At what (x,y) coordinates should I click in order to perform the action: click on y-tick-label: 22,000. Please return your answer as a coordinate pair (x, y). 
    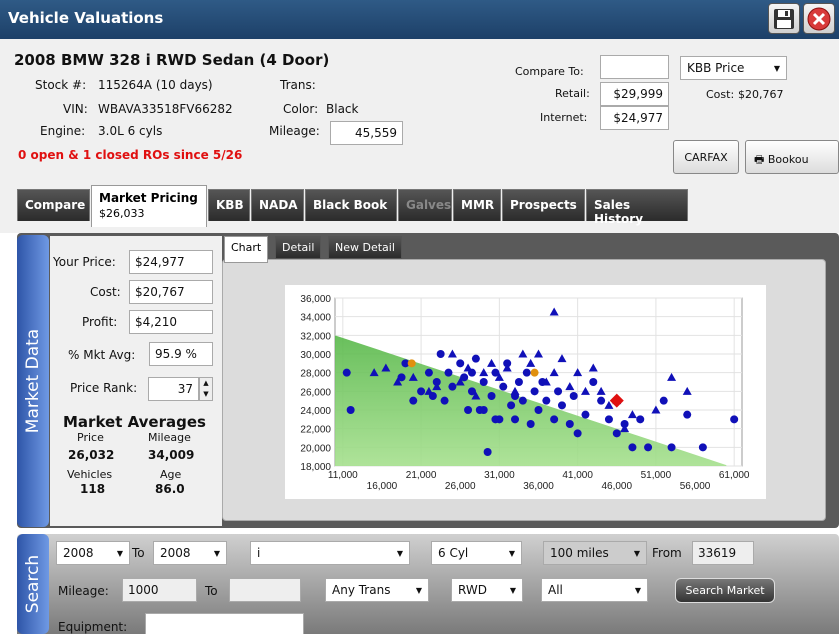
    Looking at the image, I should click on (315, 430).